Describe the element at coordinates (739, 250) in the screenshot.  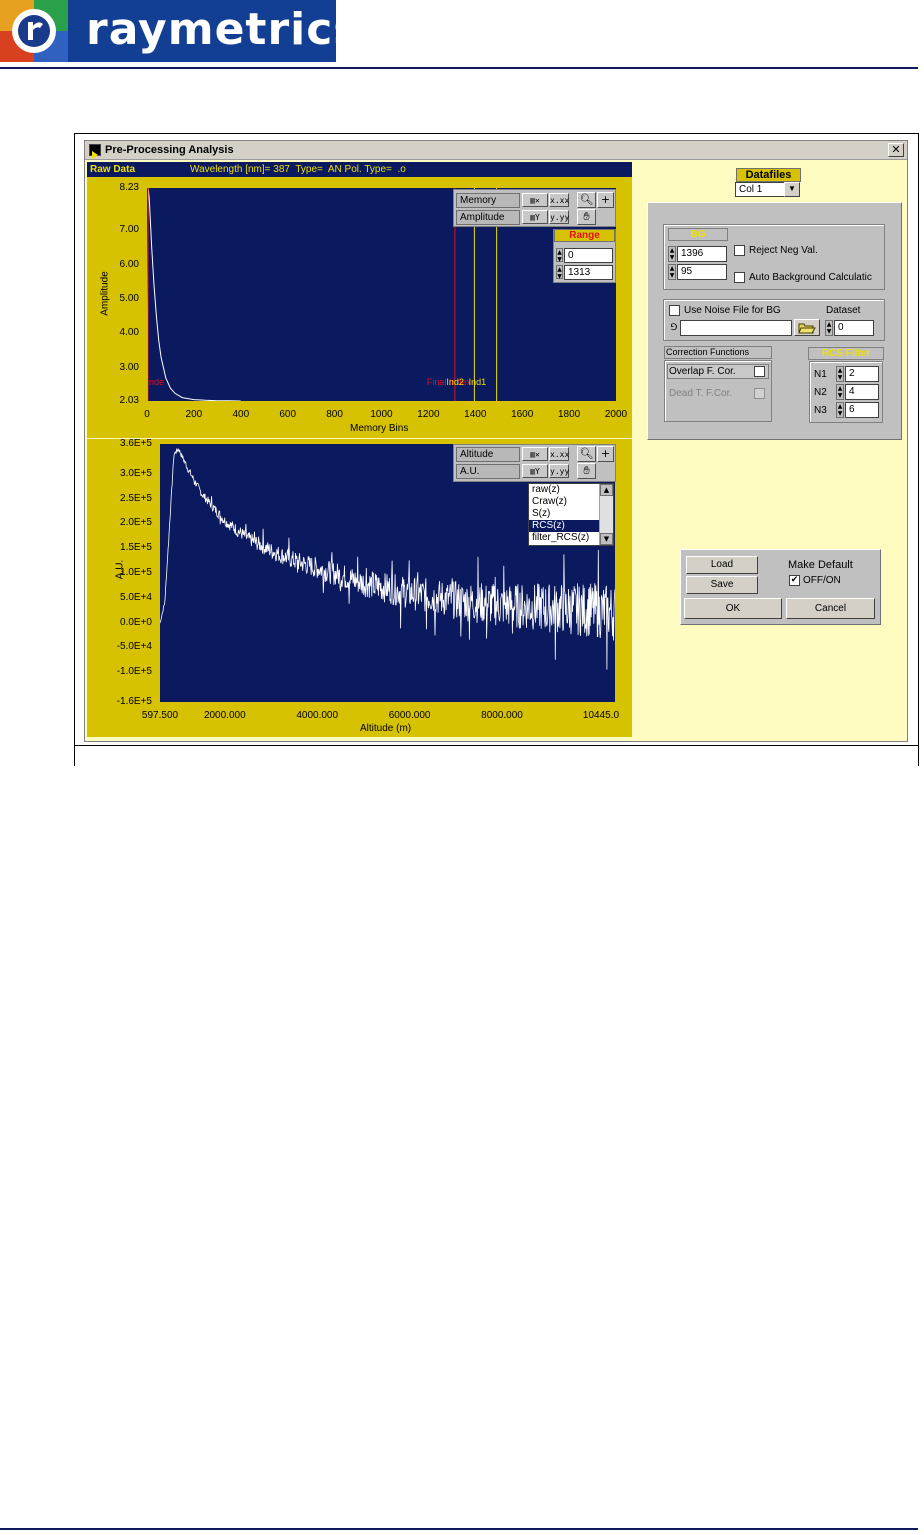
I see `reject-neg-checkbox` at that location.